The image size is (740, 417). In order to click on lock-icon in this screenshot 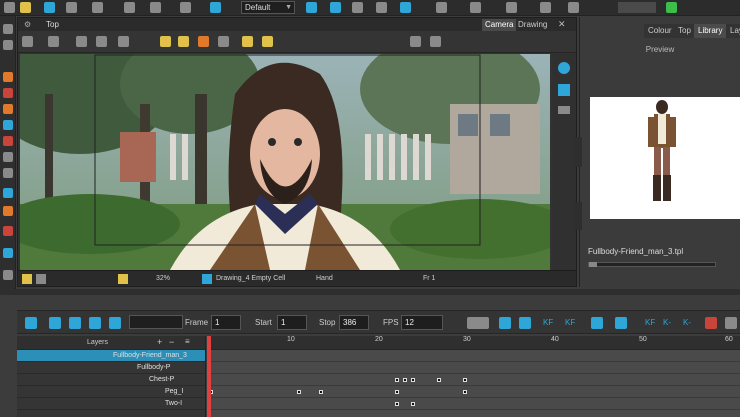, I will do `click(165, 41)`.